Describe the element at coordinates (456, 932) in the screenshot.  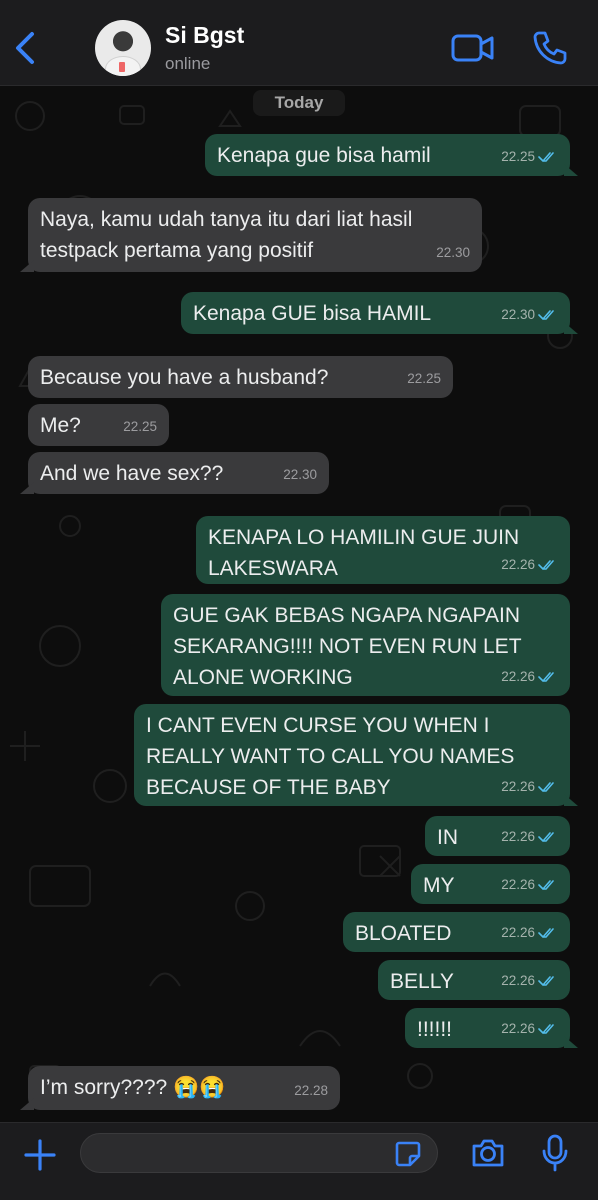
I see `outgoing-message: BLOATED 22.26` at that location.